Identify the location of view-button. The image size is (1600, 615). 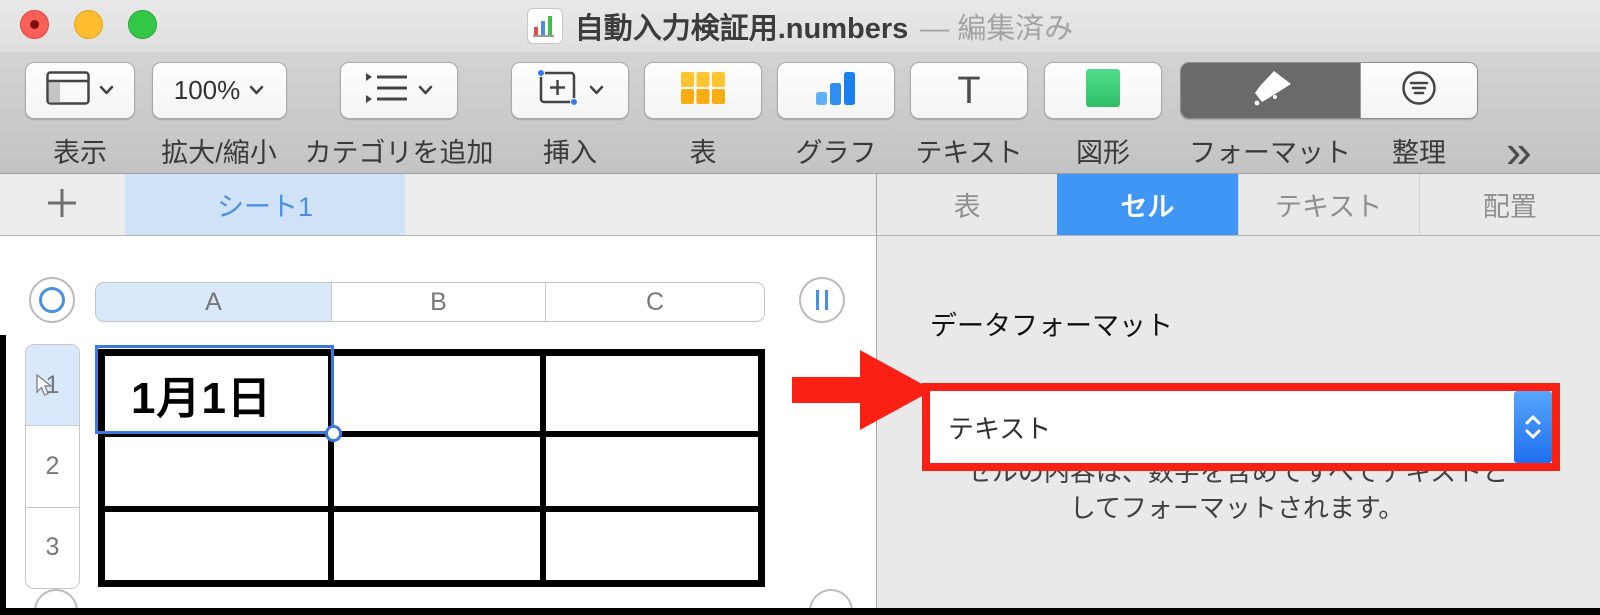
(80, 90).